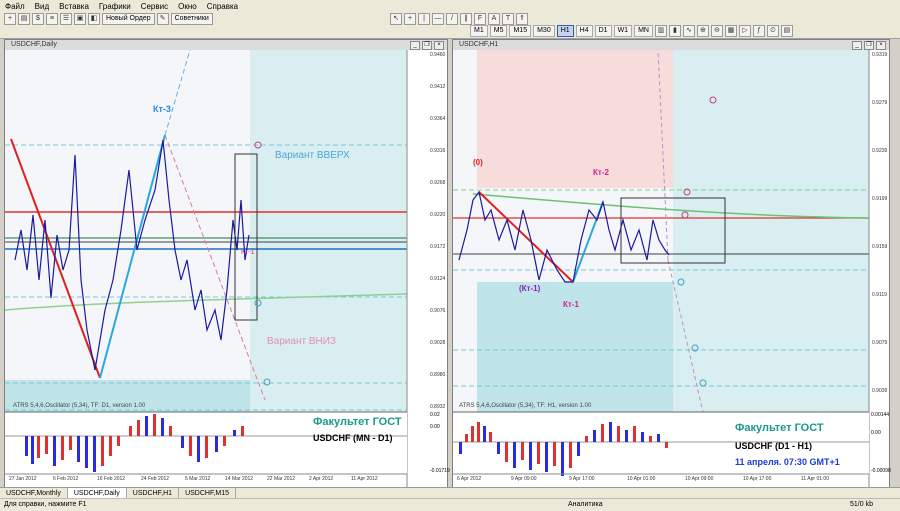 The height and width of the screenshot is (511, 900). I want to click on tf-m1: M1, so click(479, 31).